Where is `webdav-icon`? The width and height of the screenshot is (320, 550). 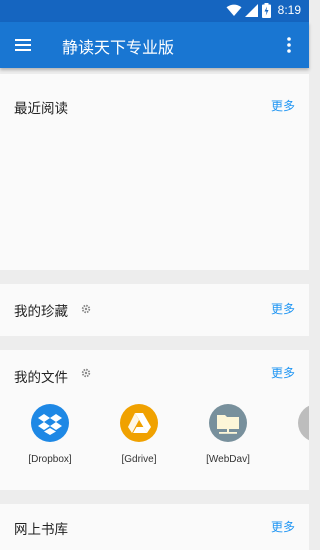 webdav-icon is located at coordinates (228, 423).